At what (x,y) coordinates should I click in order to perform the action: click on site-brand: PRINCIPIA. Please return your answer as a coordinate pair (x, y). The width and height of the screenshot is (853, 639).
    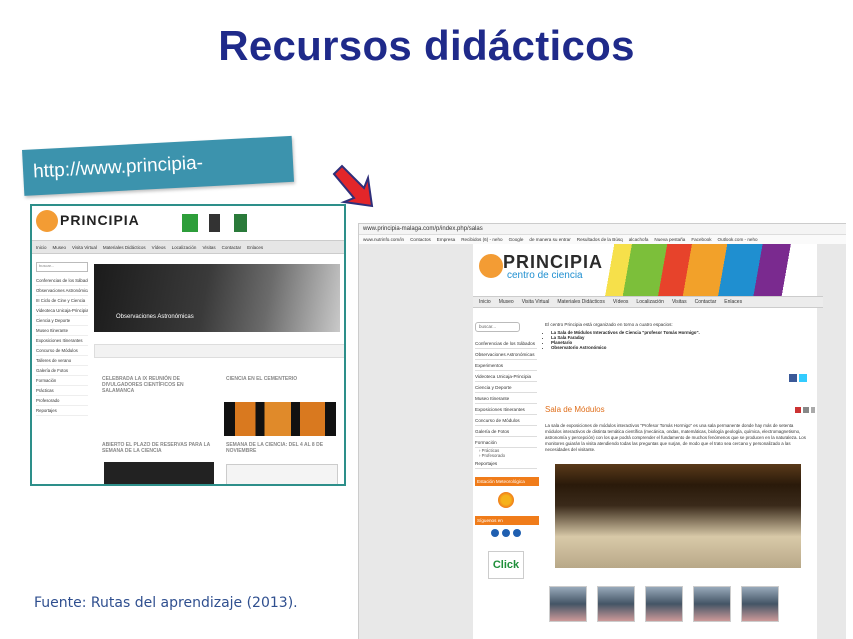
    Looking at the image, I should click on (100, 220).